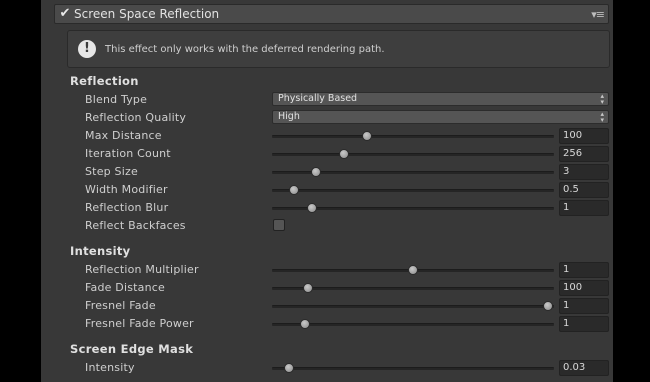  I want to click on blend-type-dropdown: Physically Based ▴ ▾, so click(440, 99).